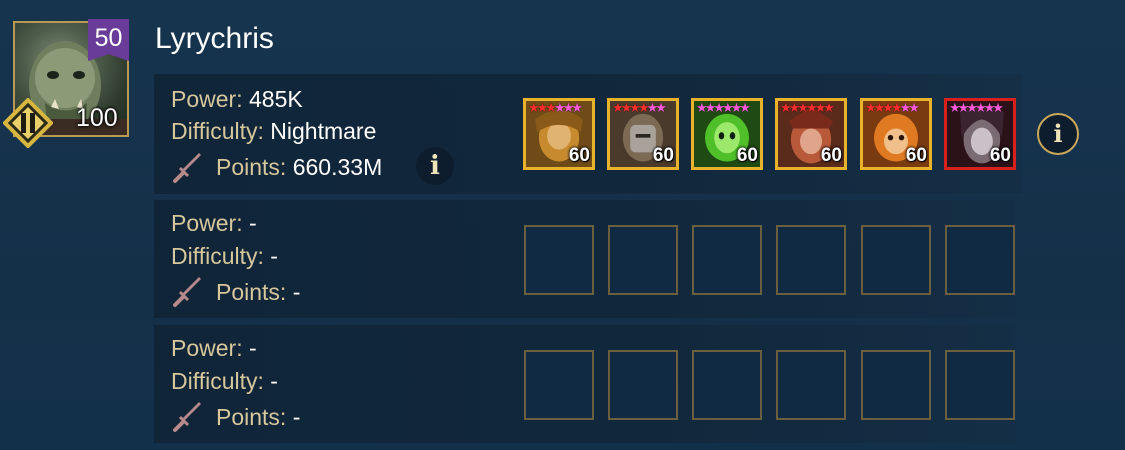 This screenshot has width=1125, height=450. Describe the element at coordinates (643, 134) in the screenshot. I see `champion-slot-2: ★★★★ ★★ 60` at that location.